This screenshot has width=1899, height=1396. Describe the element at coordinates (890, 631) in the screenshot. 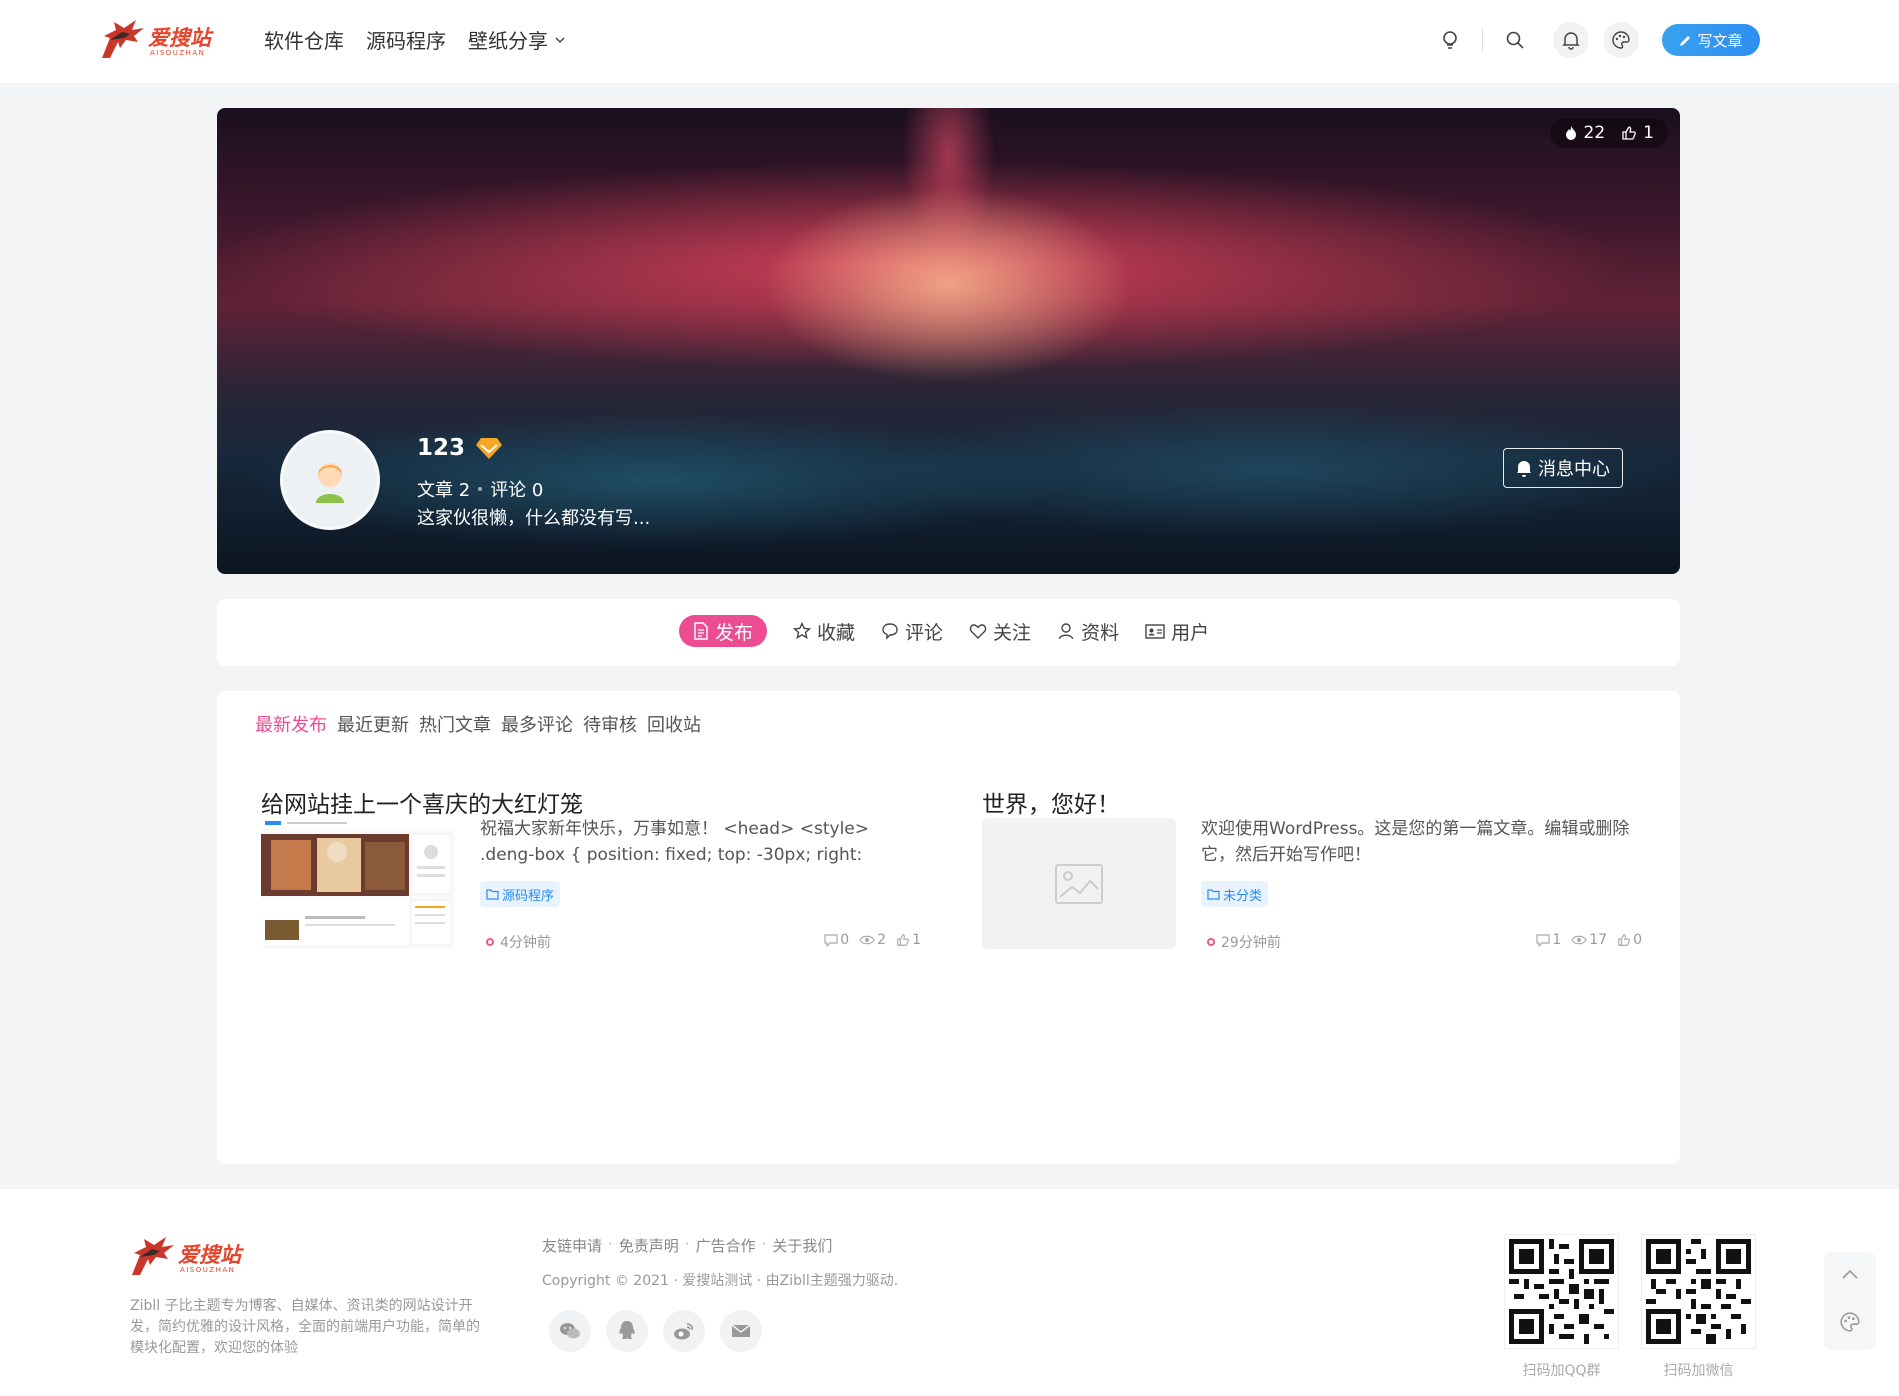

I see `comments-icon` at that location.